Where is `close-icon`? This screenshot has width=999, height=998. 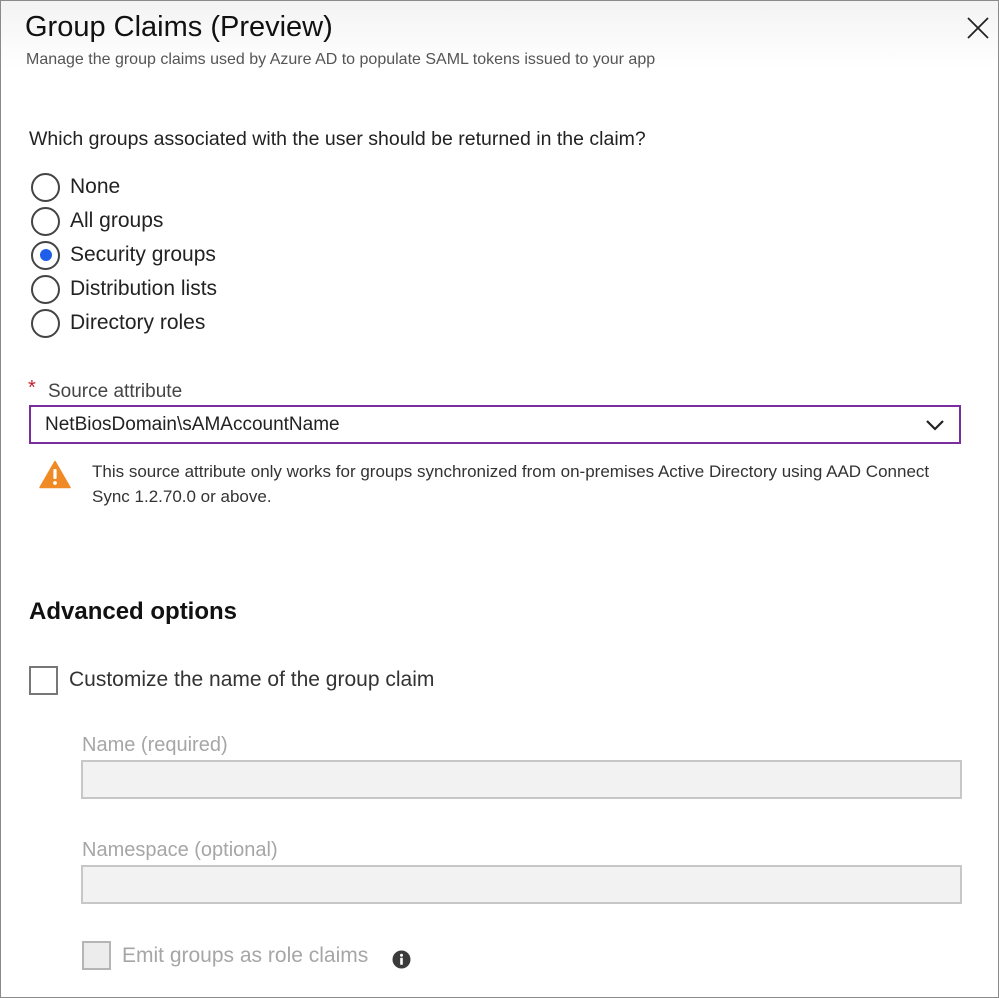
close-icon is located at coordinates (978, 28).